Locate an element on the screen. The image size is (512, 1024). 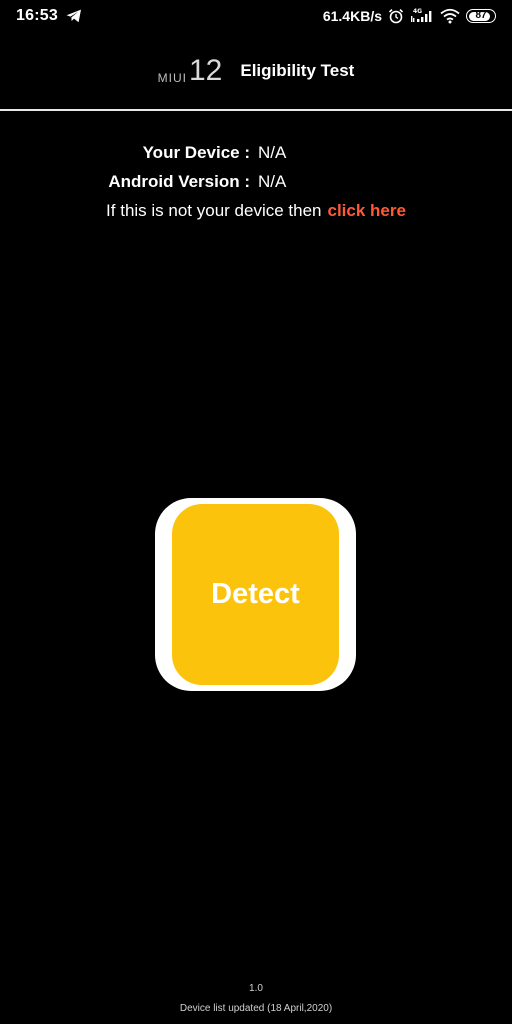
detect-button-label: Detect is located at coordinates (255, 594).